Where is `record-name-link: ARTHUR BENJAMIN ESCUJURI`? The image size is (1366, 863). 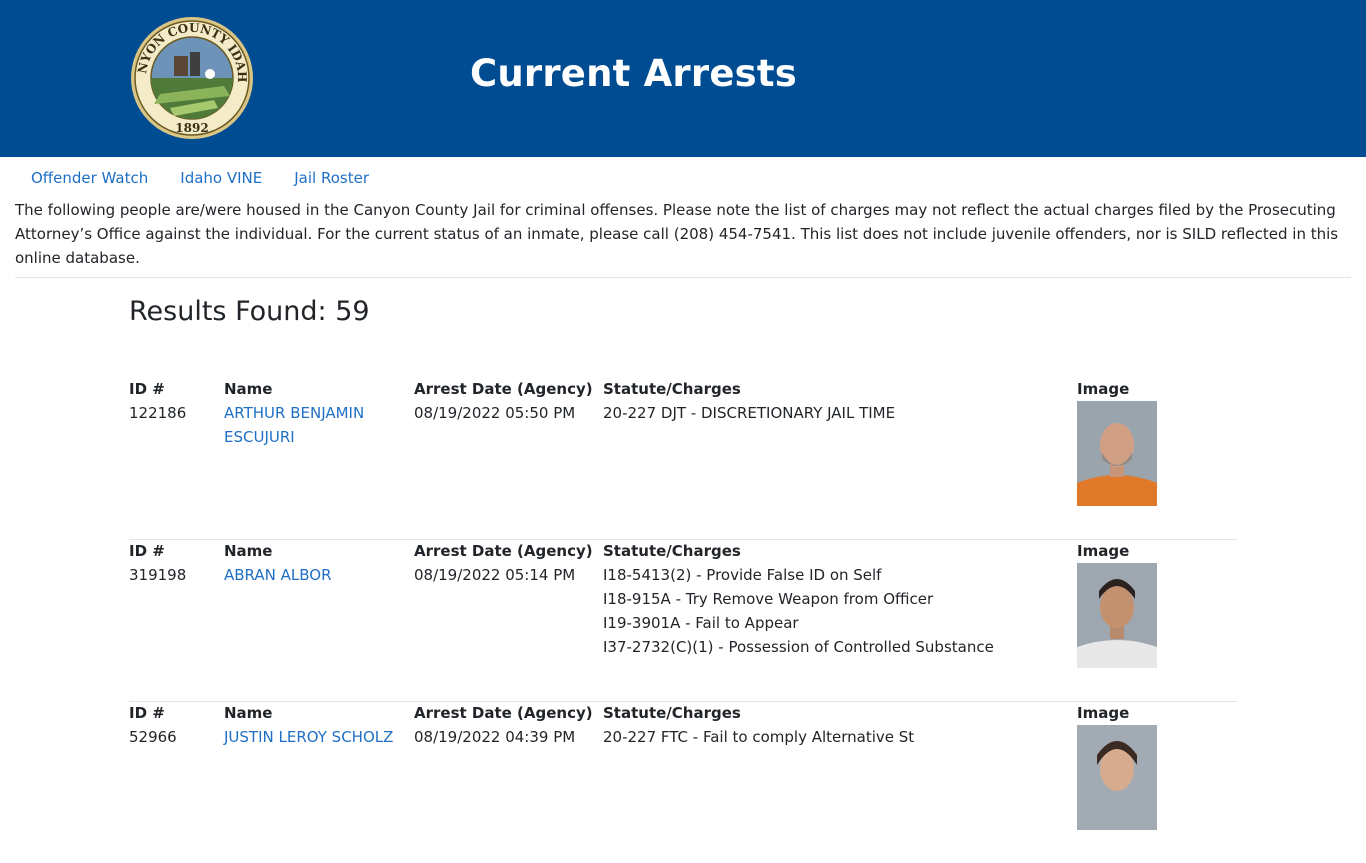
record-name-link: ARTHUR BENJAMIN ESCUJURI is located at coordinates (294, 425).